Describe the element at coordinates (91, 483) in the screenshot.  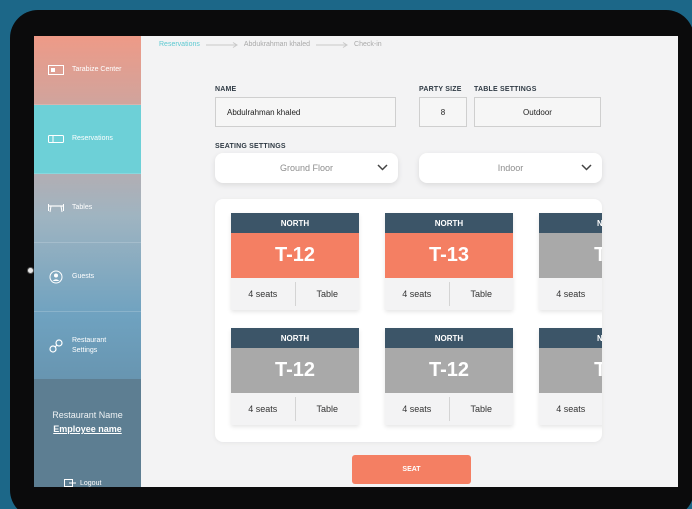
I see `logout-label: Logout` at that location.